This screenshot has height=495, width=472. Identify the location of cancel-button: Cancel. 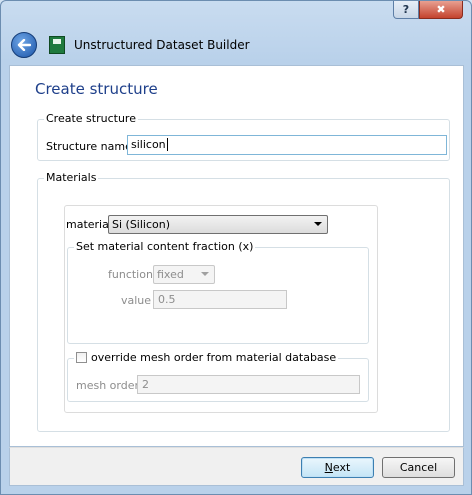
(418, 467).